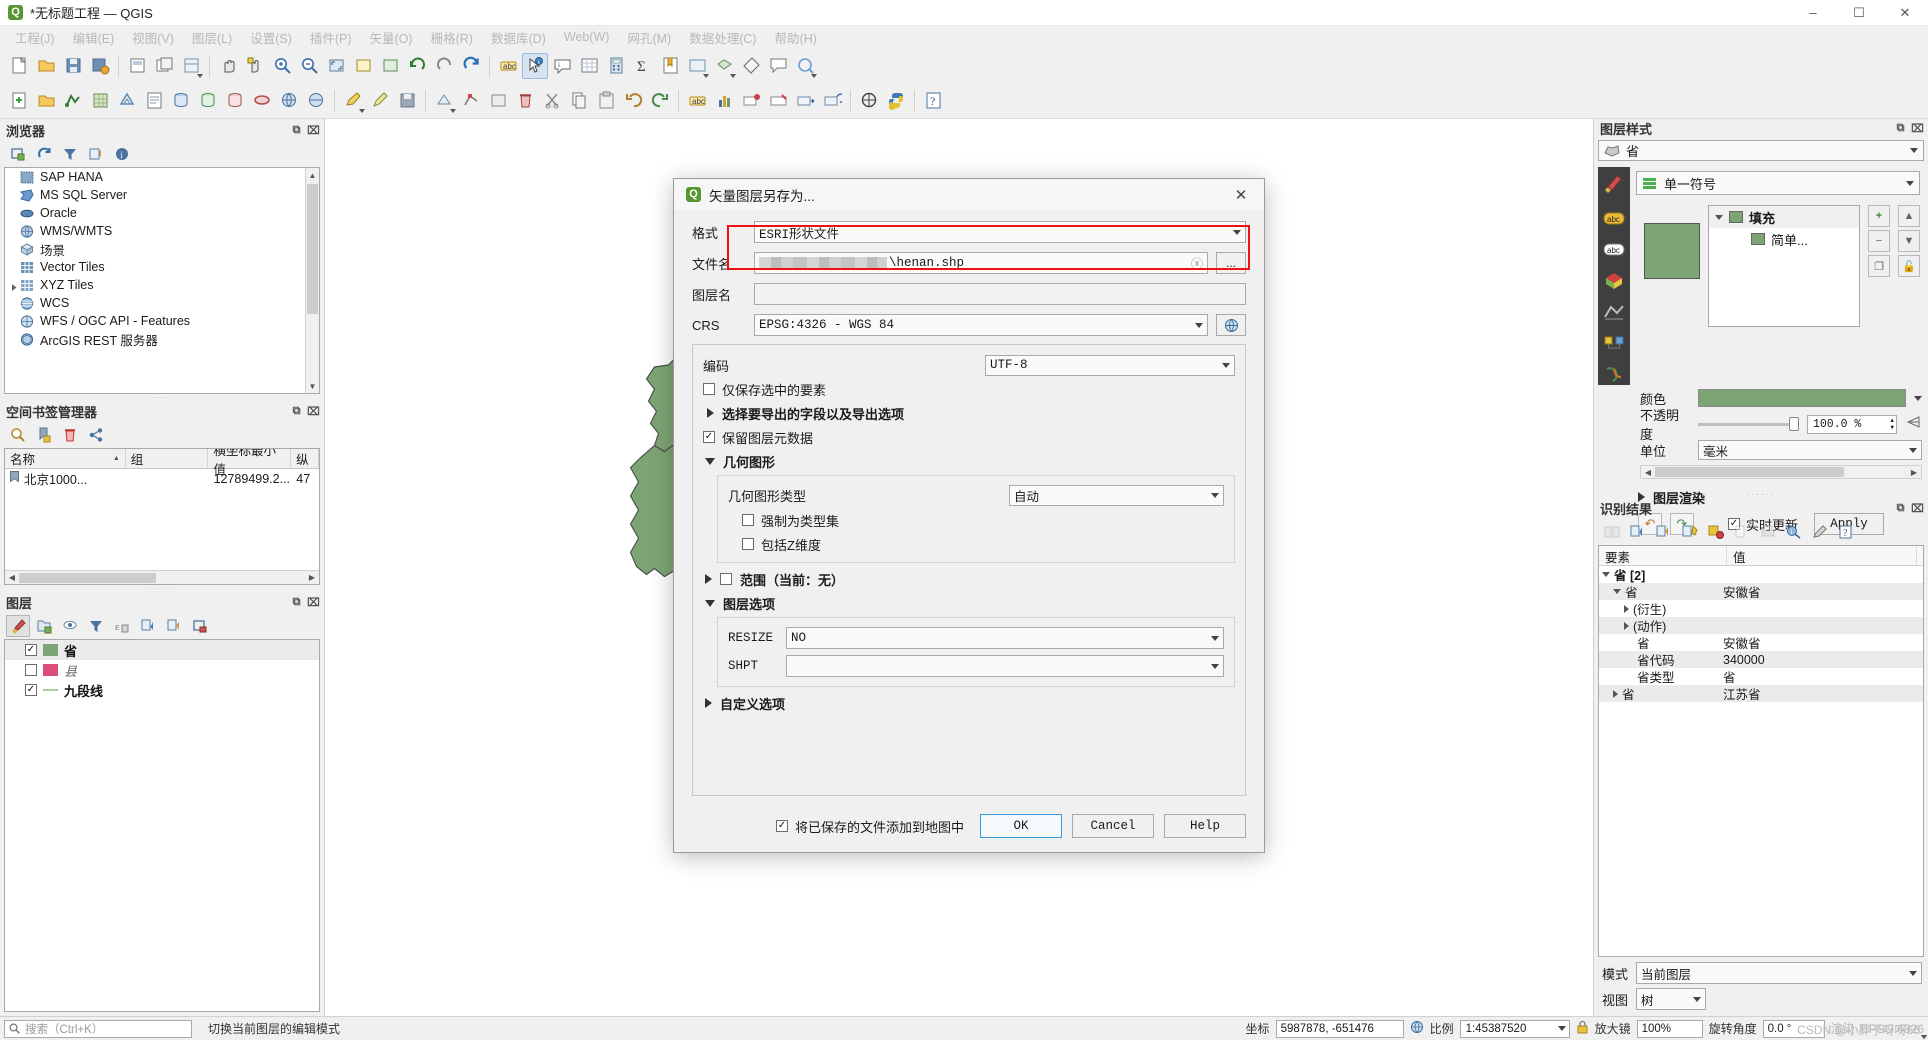 This screenshot has height=1040, width=1928. What do you see at coordinates (200, 626) in the screenshot?
I see `remove-layer-icon` at bounding box center [200, 626].